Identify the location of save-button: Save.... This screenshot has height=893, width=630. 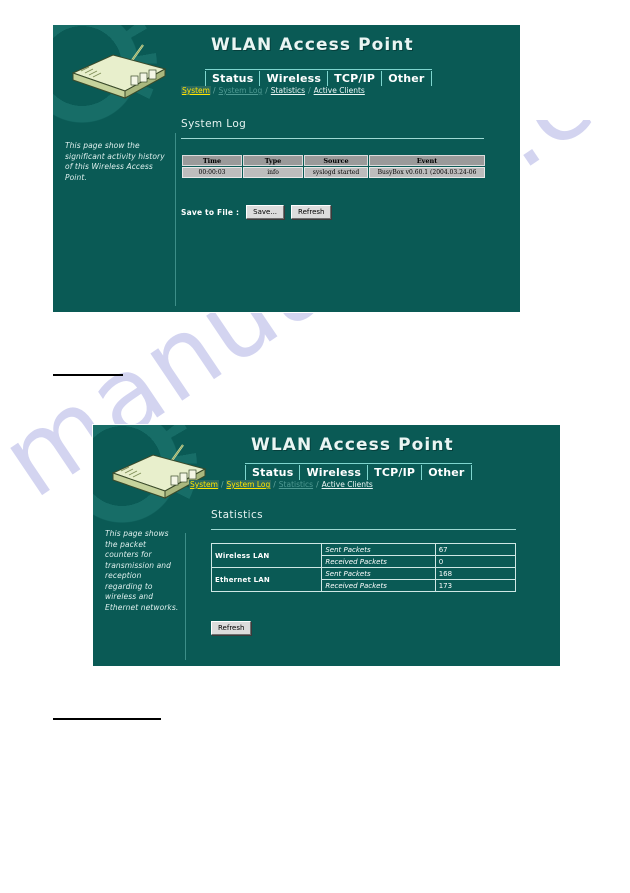
(265, 212).